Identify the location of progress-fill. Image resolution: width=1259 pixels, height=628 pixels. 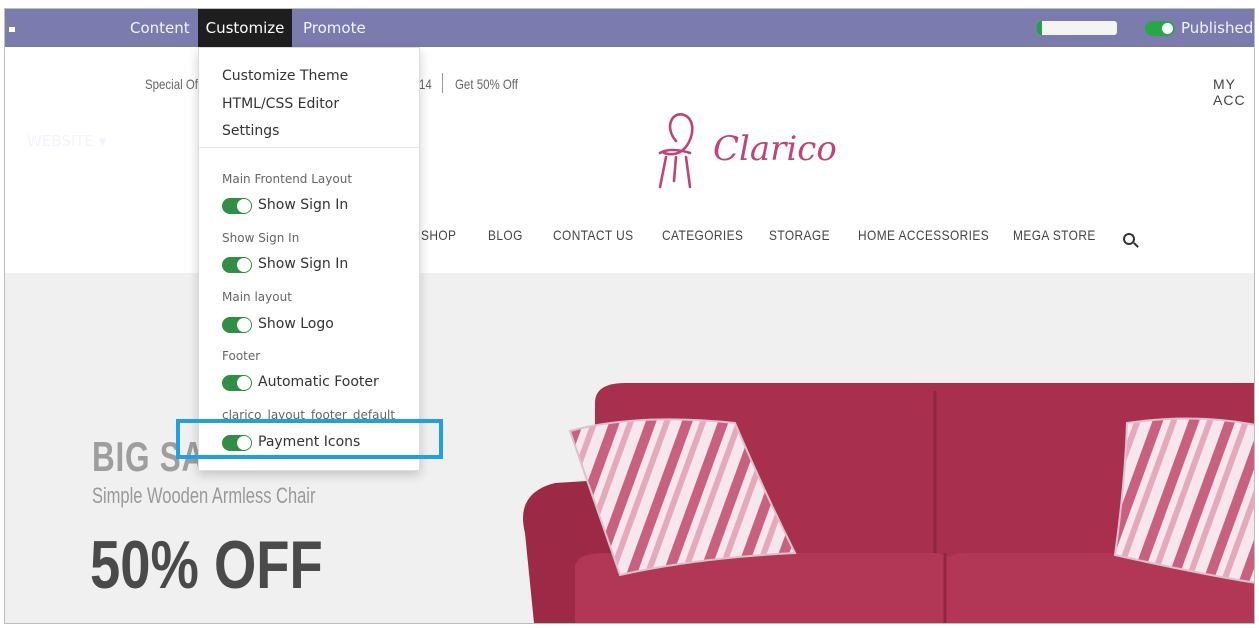
(1039, 28).